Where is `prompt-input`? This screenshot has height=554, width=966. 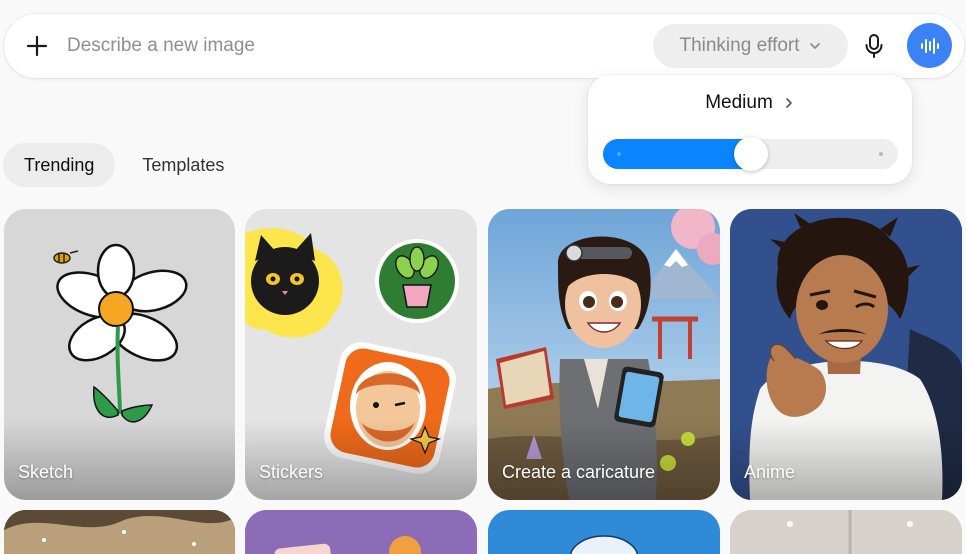
prompt-input is located at coordinates (347, 46).